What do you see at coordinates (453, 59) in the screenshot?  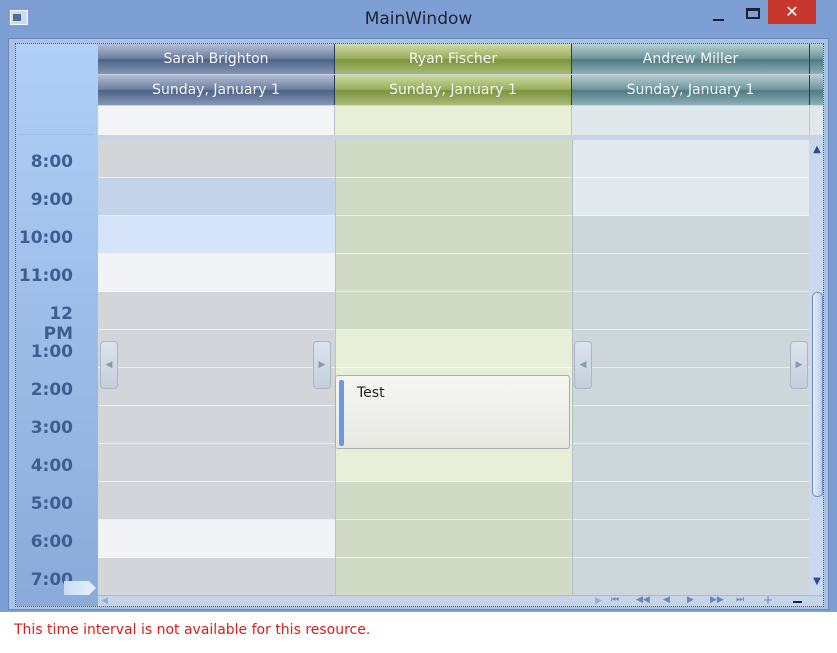 I see `resource-header-ryan: Ryan Fischer` at bounding box center [453, 59].